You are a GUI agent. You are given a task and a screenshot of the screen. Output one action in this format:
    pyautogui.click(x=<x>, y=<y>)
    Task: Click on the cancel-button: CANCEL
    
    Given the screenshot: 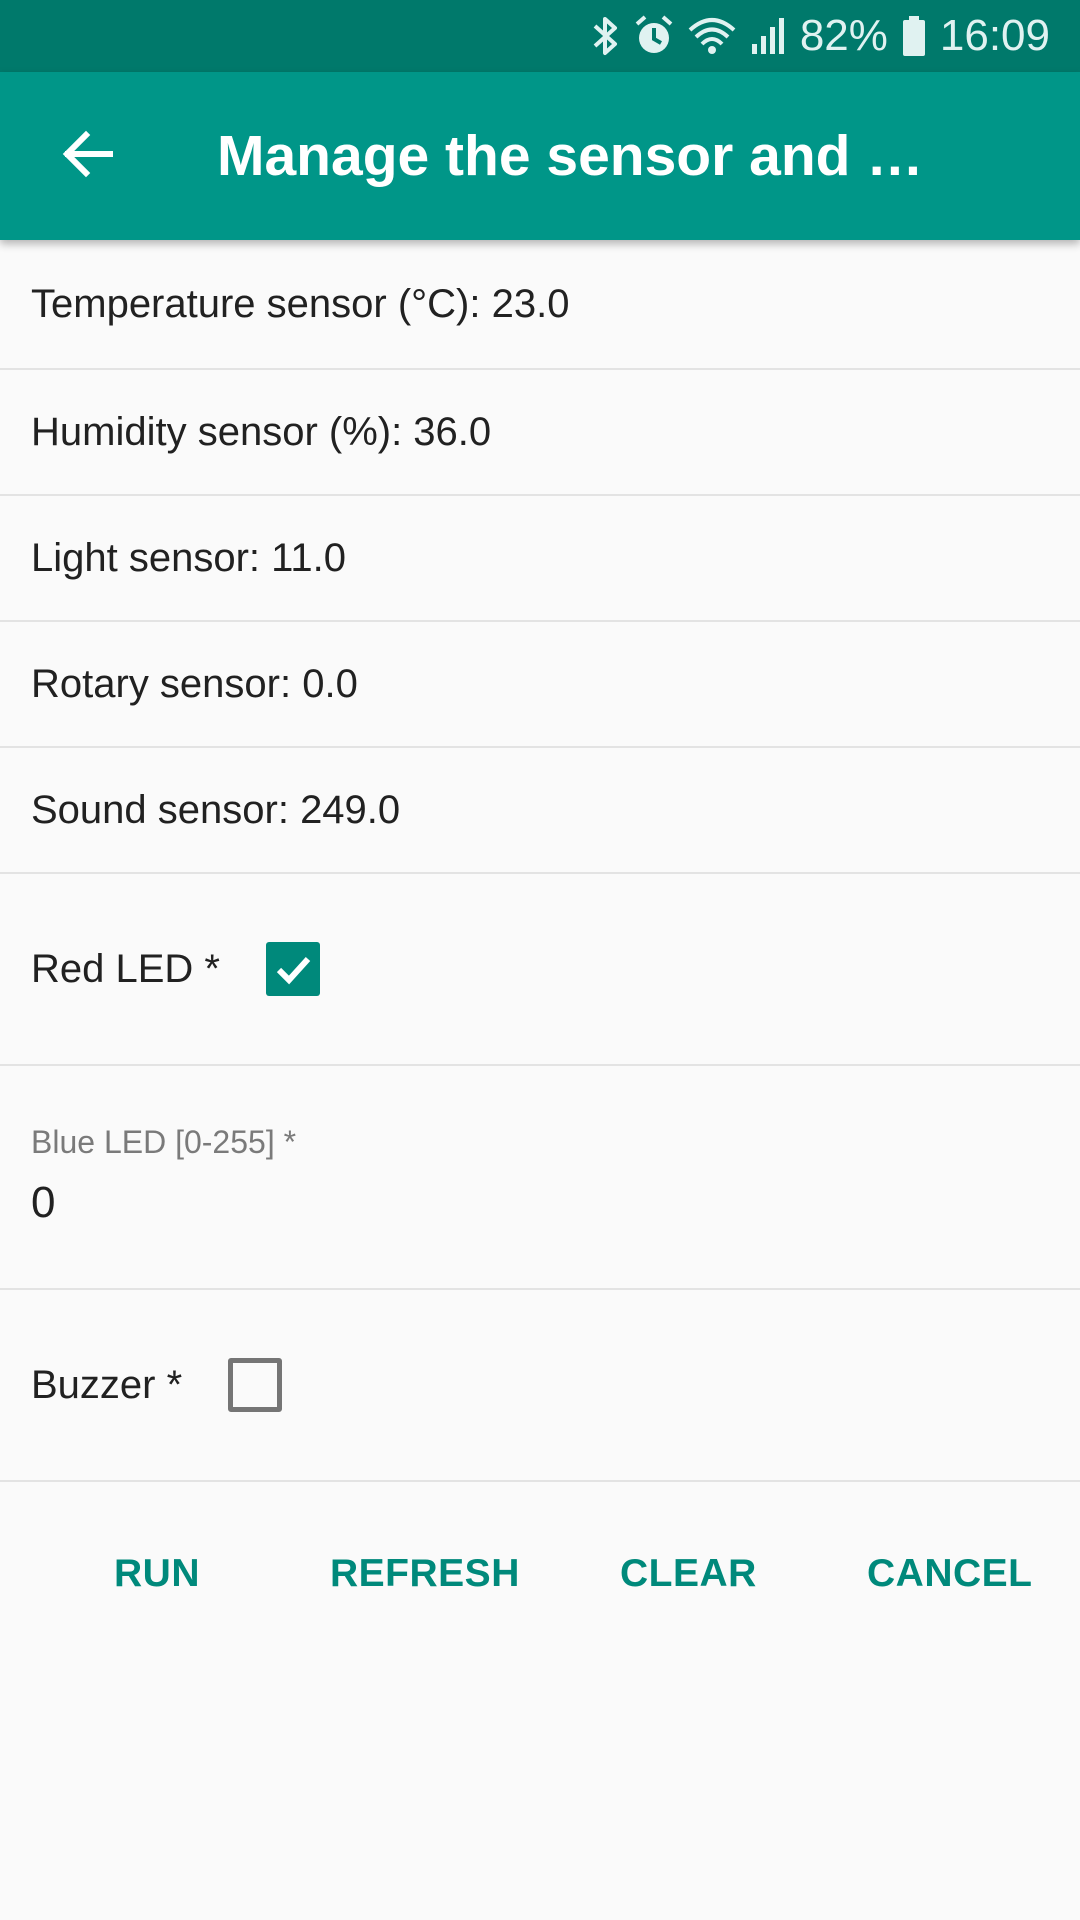 What is the action you would take?
    pyautogui.click(x=950, y=1574)
    